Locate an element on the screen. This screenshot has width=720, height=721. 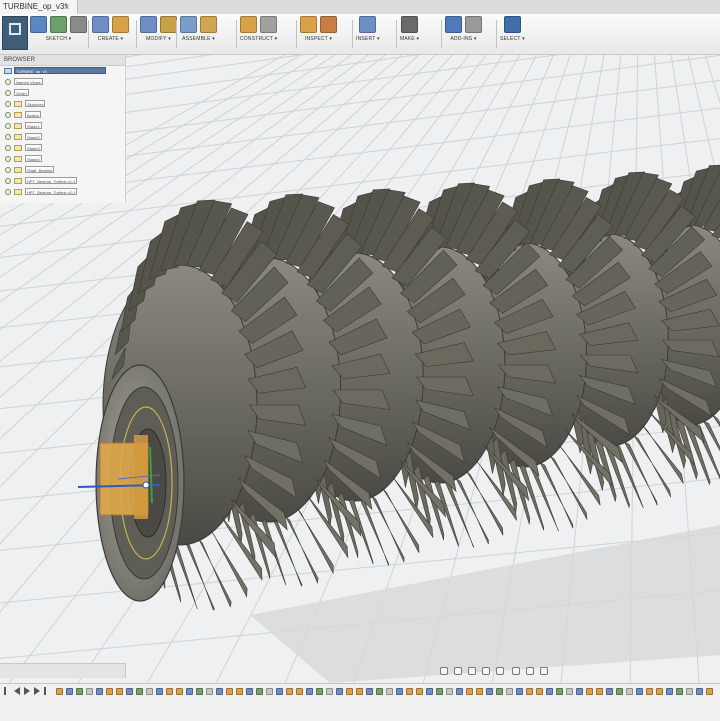
modify-menu-label: MODIFY ▾ is located at coordinates (158, 39).